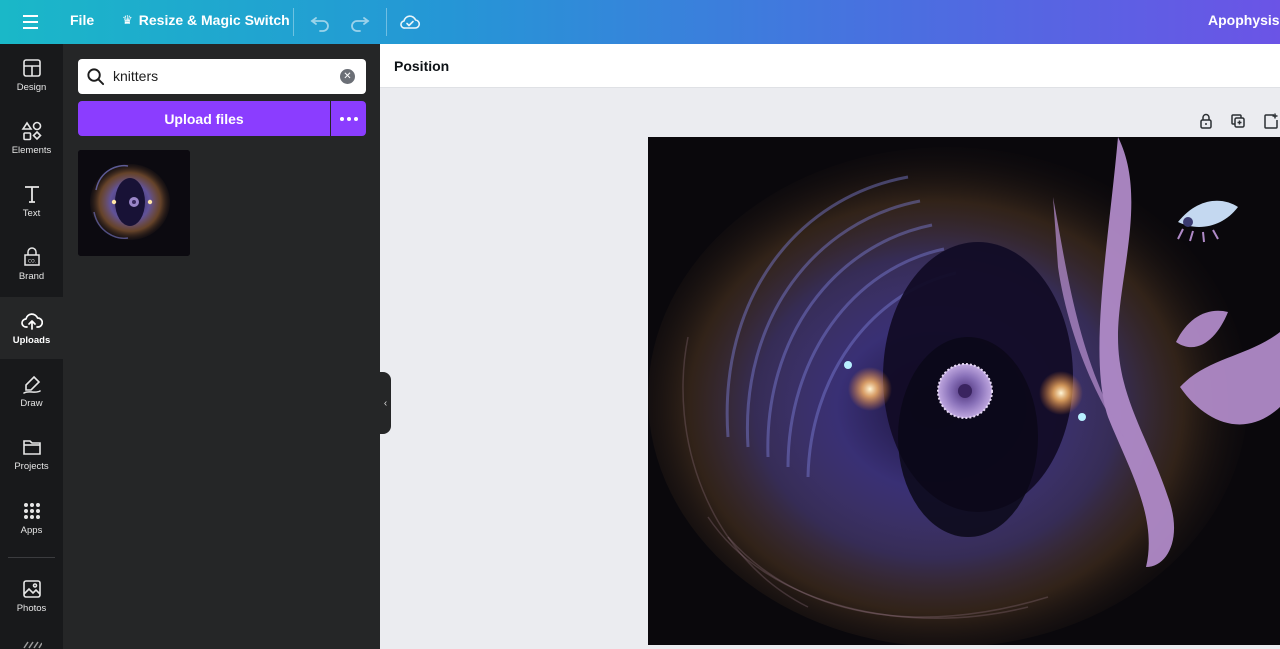 The image size is (1280, 649). I want to click on rail-item-elements: Elements, so click(31, 138).